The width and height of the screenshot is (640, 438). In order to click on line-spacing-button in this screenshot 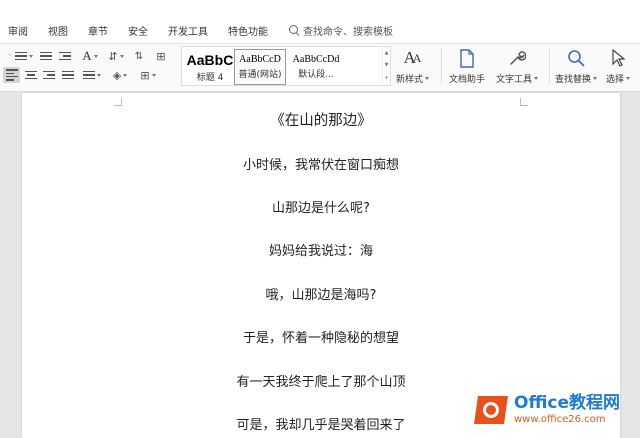, I will do `click(92, 75)`.